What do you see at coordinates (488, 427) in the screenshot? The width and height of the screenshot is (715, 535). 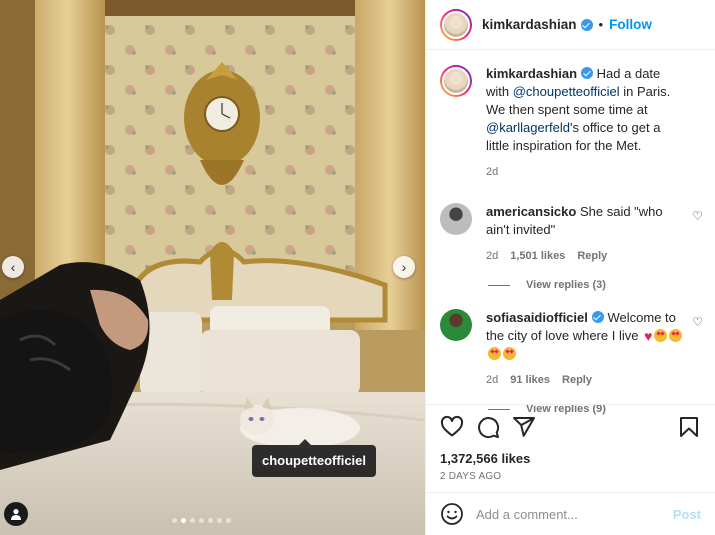 I see `comment-icon` at bounding box center [488, 427].